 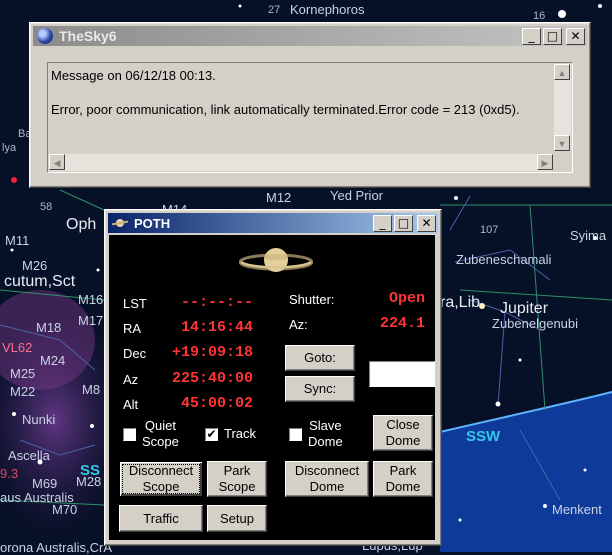 I want to click on quiet-scope-label-line2: Scope, so click(x=160, y=441).